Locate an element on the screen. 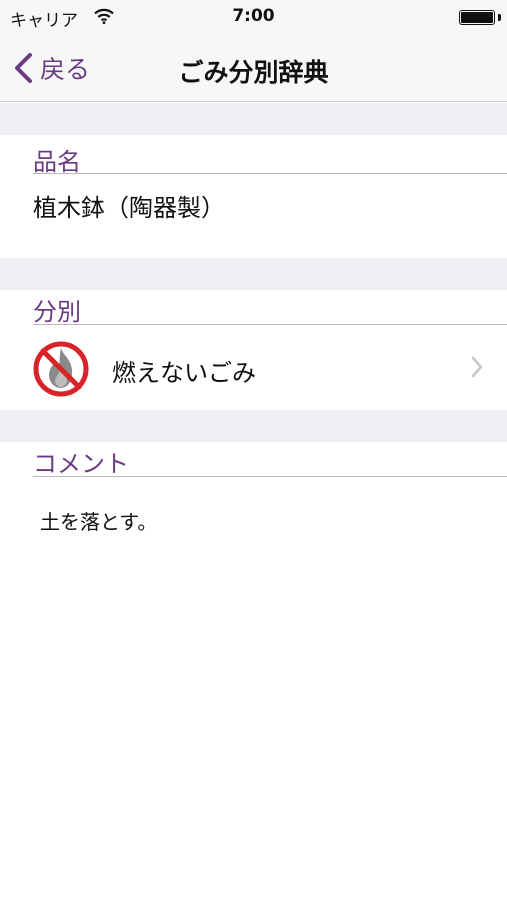 The height and width of the screenshot is (900, 507). section-header-comment: コメント is located at coordinates (270, 461).